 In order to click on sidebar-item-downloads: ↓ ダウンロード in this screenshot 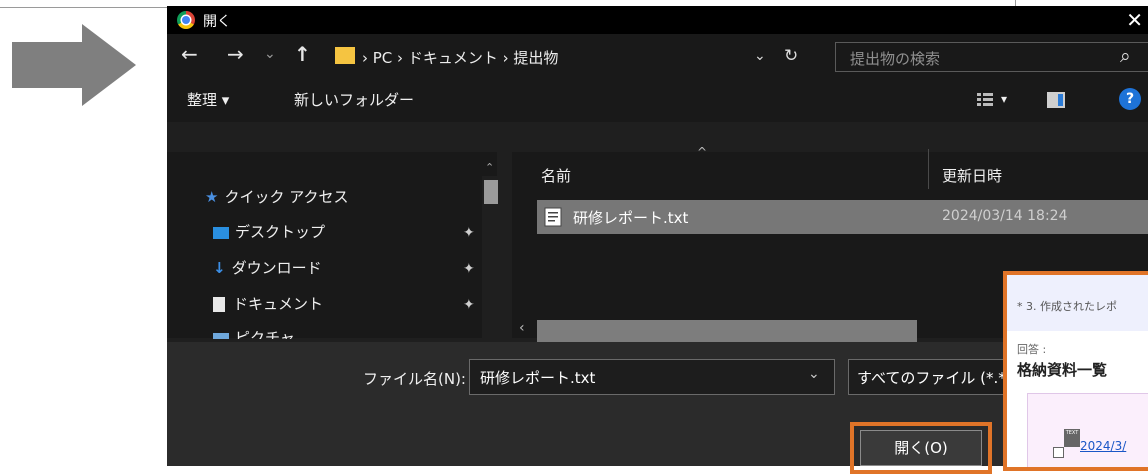, I will do `click(267, 267)`.